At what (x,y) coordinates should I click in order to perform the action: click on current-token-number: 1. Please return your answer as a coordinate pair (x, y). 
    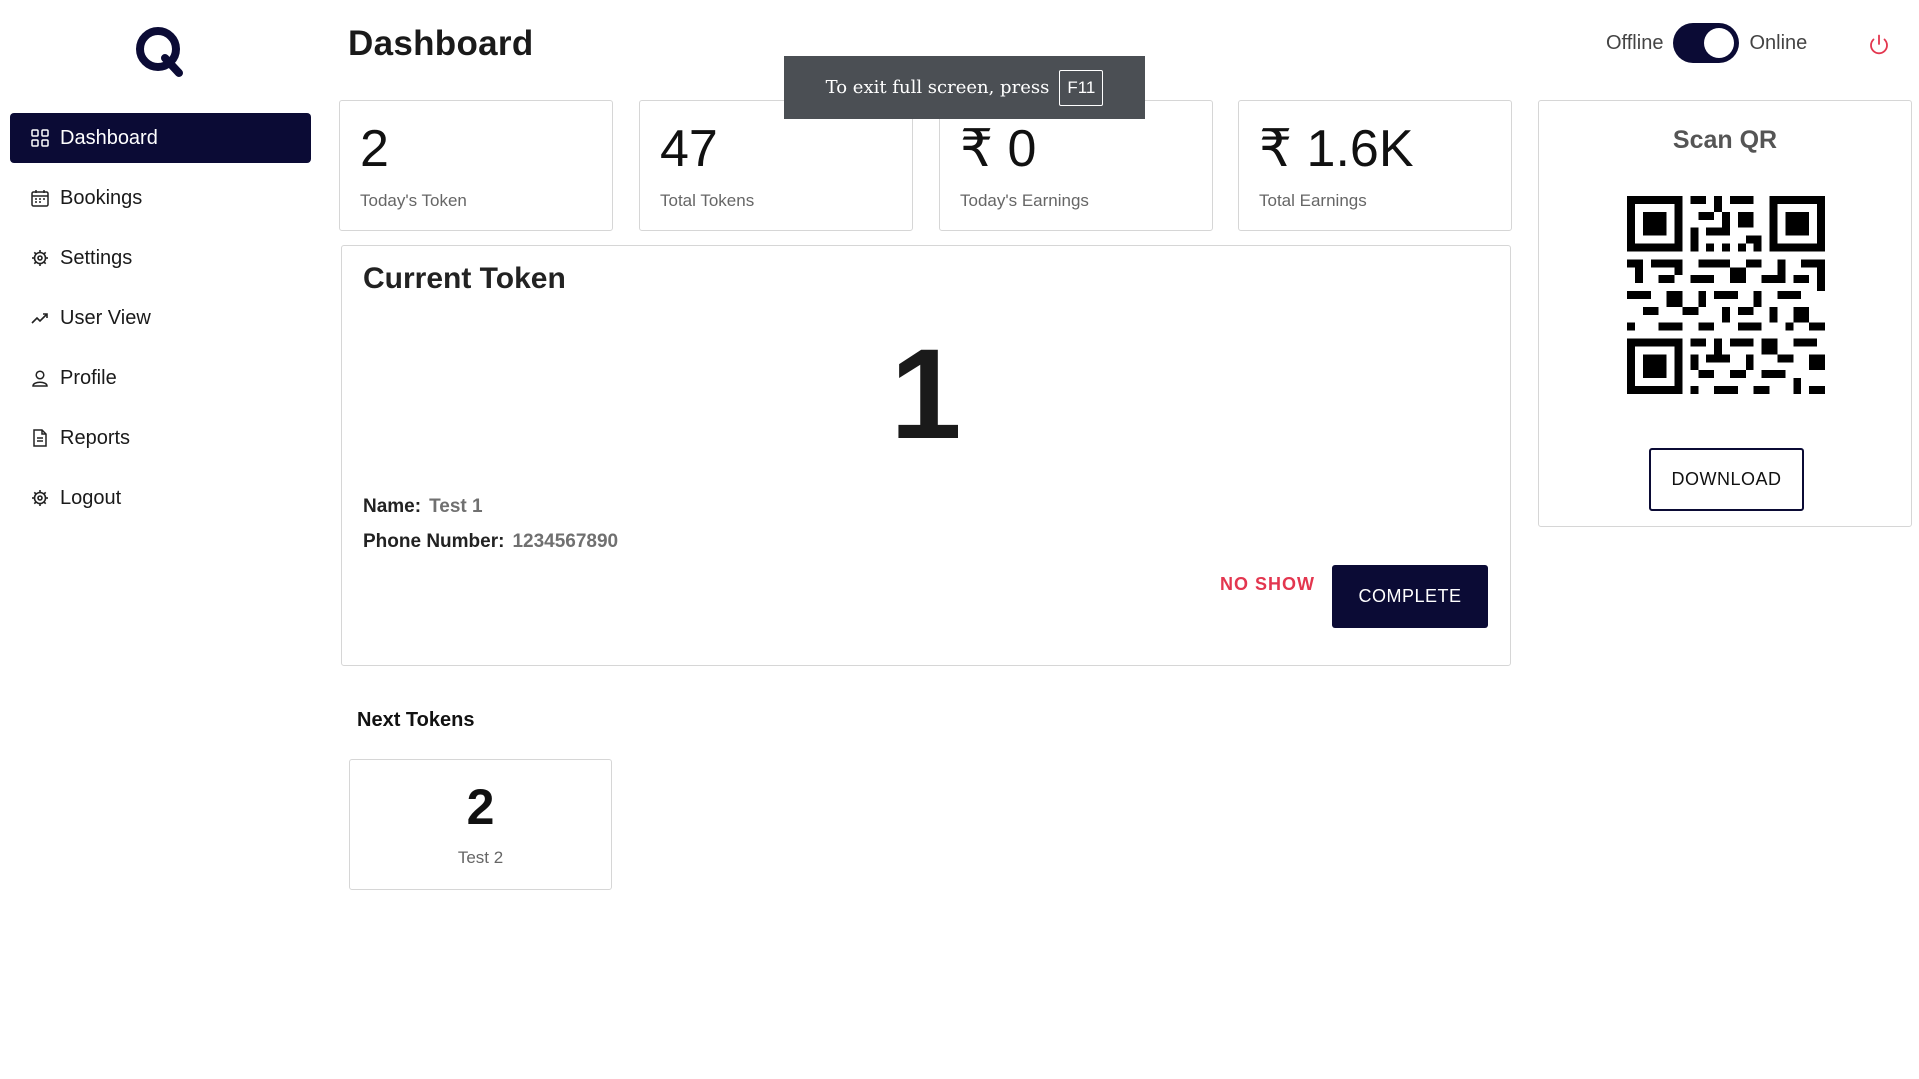
    Looking at the image, I should click on (926, 394).